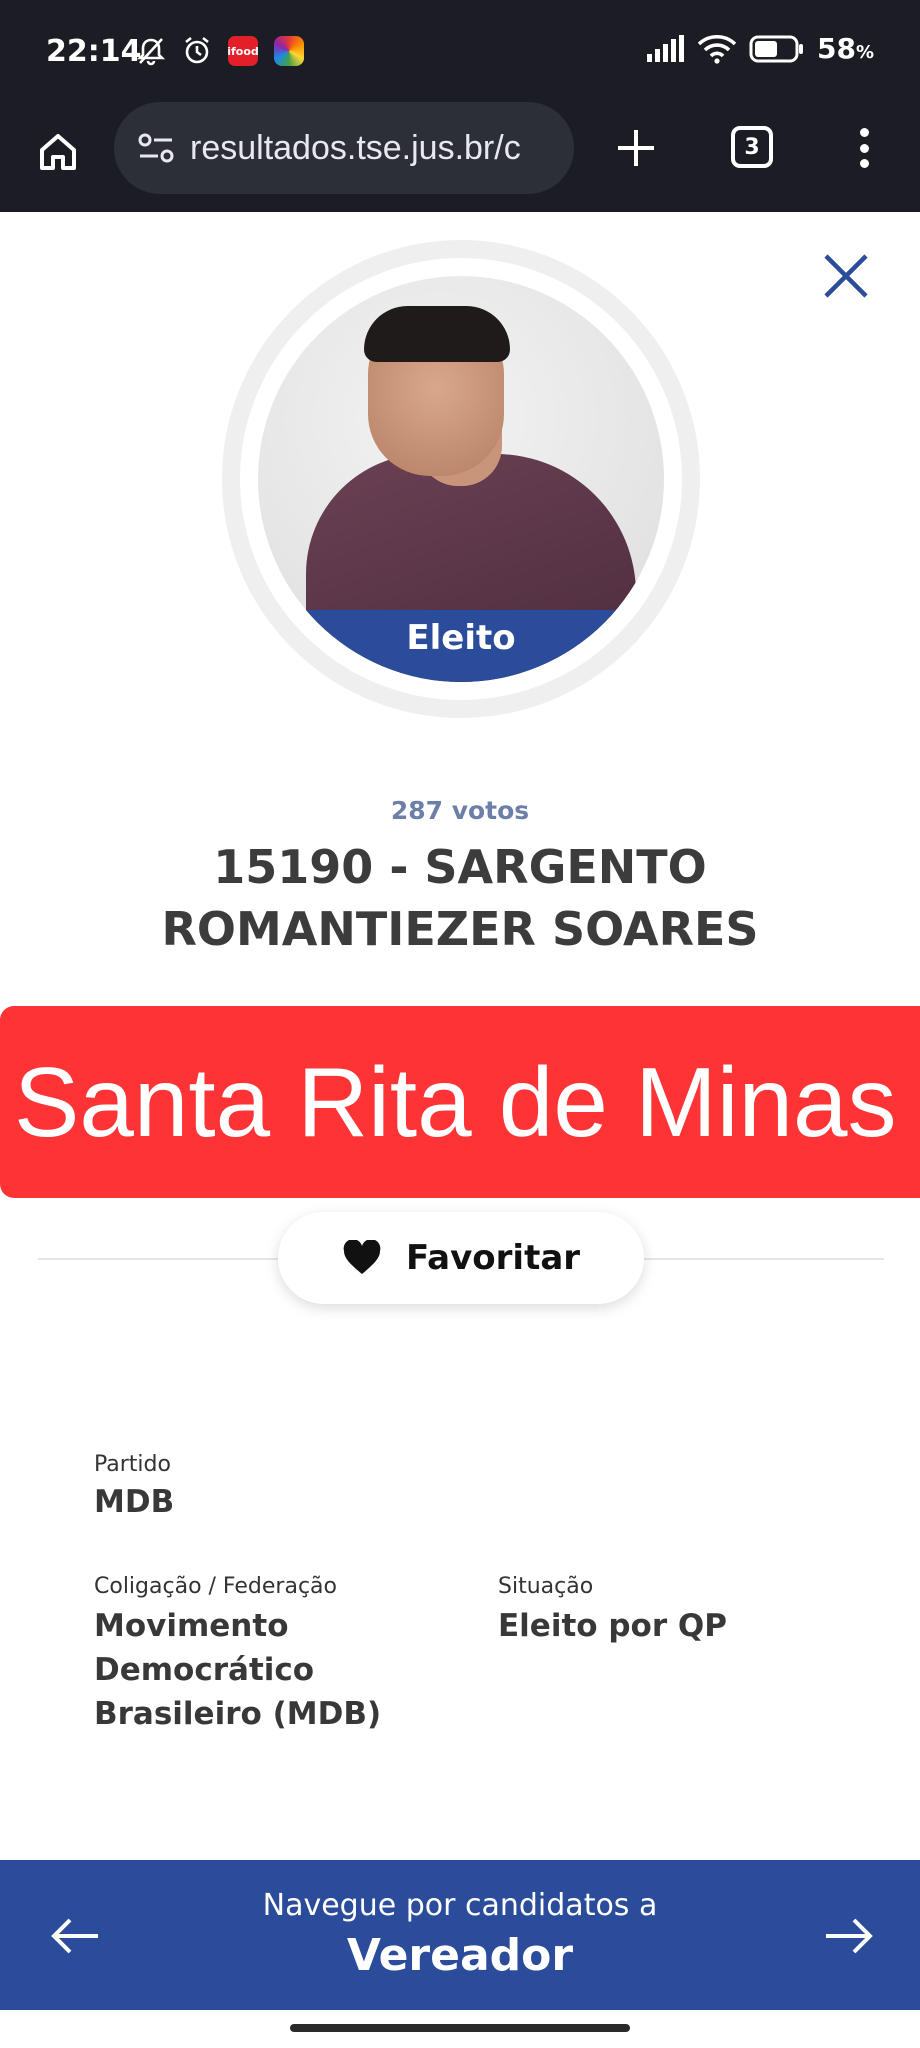 The image size is (920, 2048). What do you see at coordinates (460, 929) in the screenshot?
I see `candidate-name-line2: ROMANTIEZER SOARES` at bounding box center [460, 929].